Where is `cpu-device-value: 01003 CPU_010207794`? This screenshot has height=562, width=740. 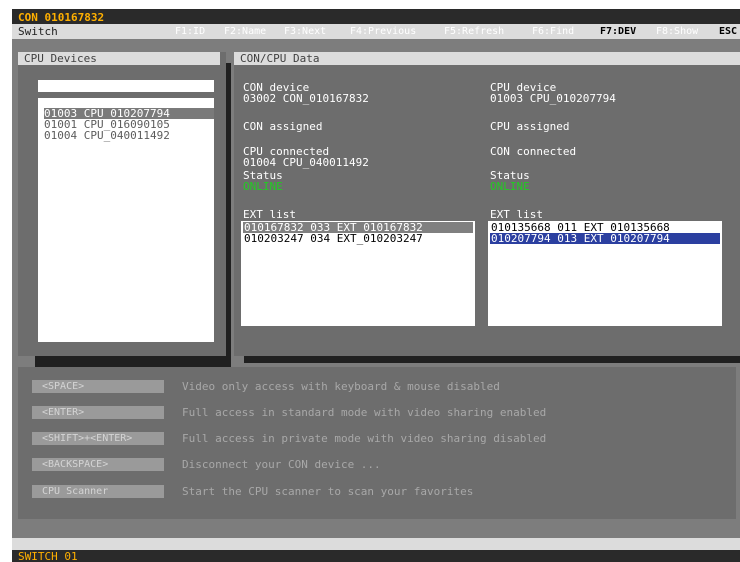
cpu-device-value: 01003 CPU_010207794 is located at coordinates (553, 98).